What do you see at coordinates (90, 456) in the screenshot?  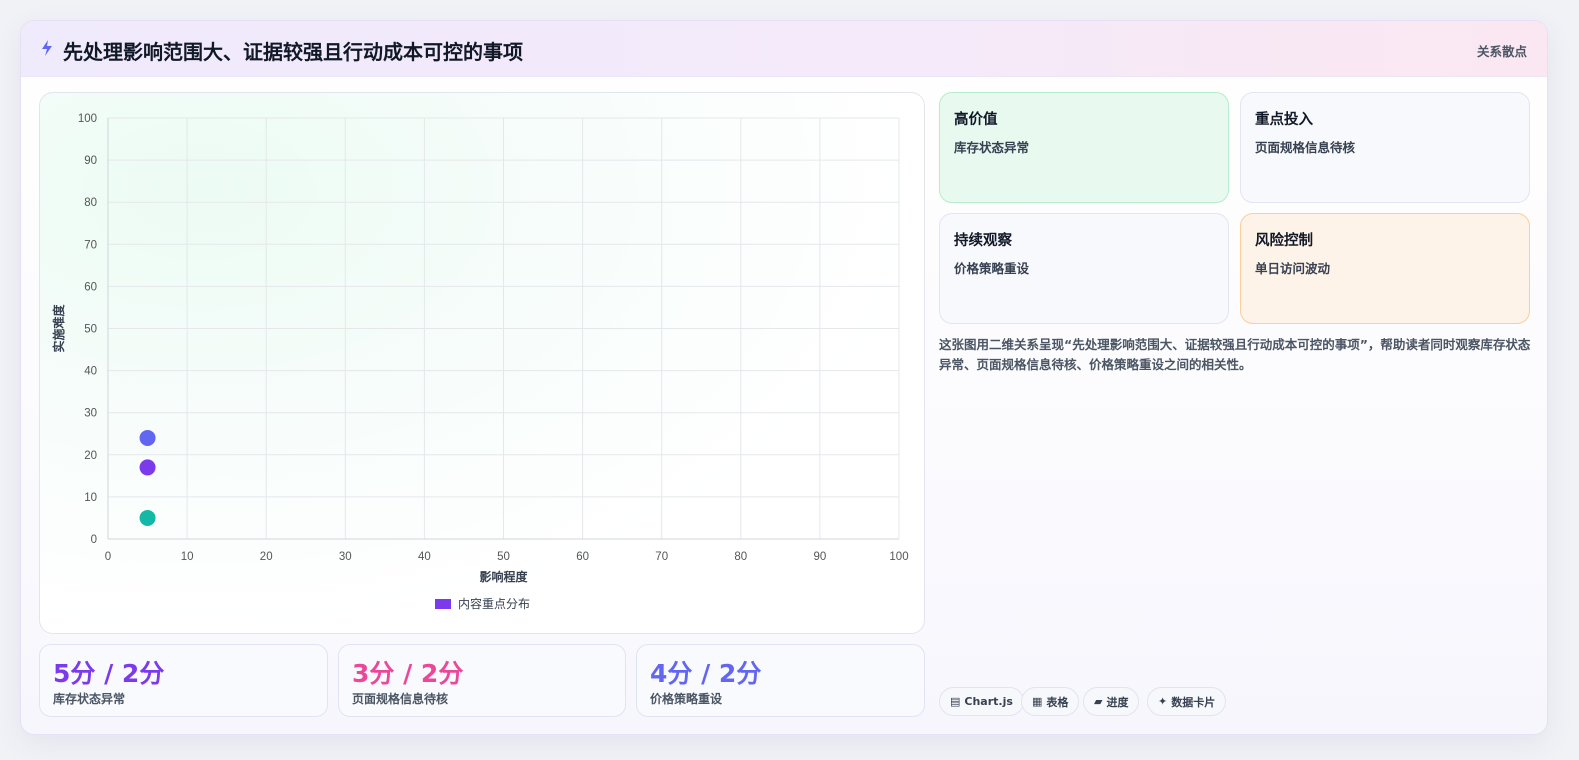 I see `y-tick-label: 20` at bounding box center [90, 456].